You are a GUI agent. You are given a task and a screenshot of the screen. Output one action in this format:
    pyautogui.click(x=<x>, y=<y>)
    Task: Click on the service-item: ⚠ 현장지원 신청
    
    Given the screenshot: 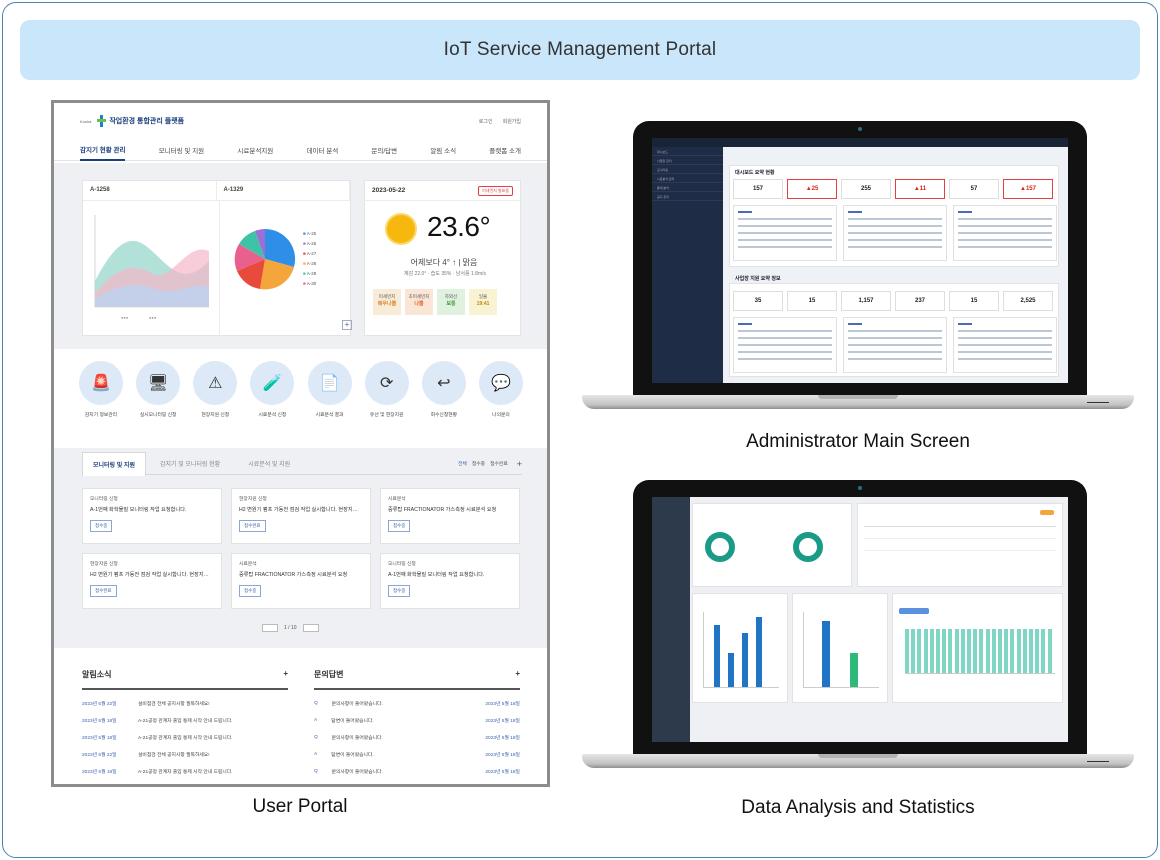 What is the action you would take?
    pyautogui.click(x=215, y=389)
    